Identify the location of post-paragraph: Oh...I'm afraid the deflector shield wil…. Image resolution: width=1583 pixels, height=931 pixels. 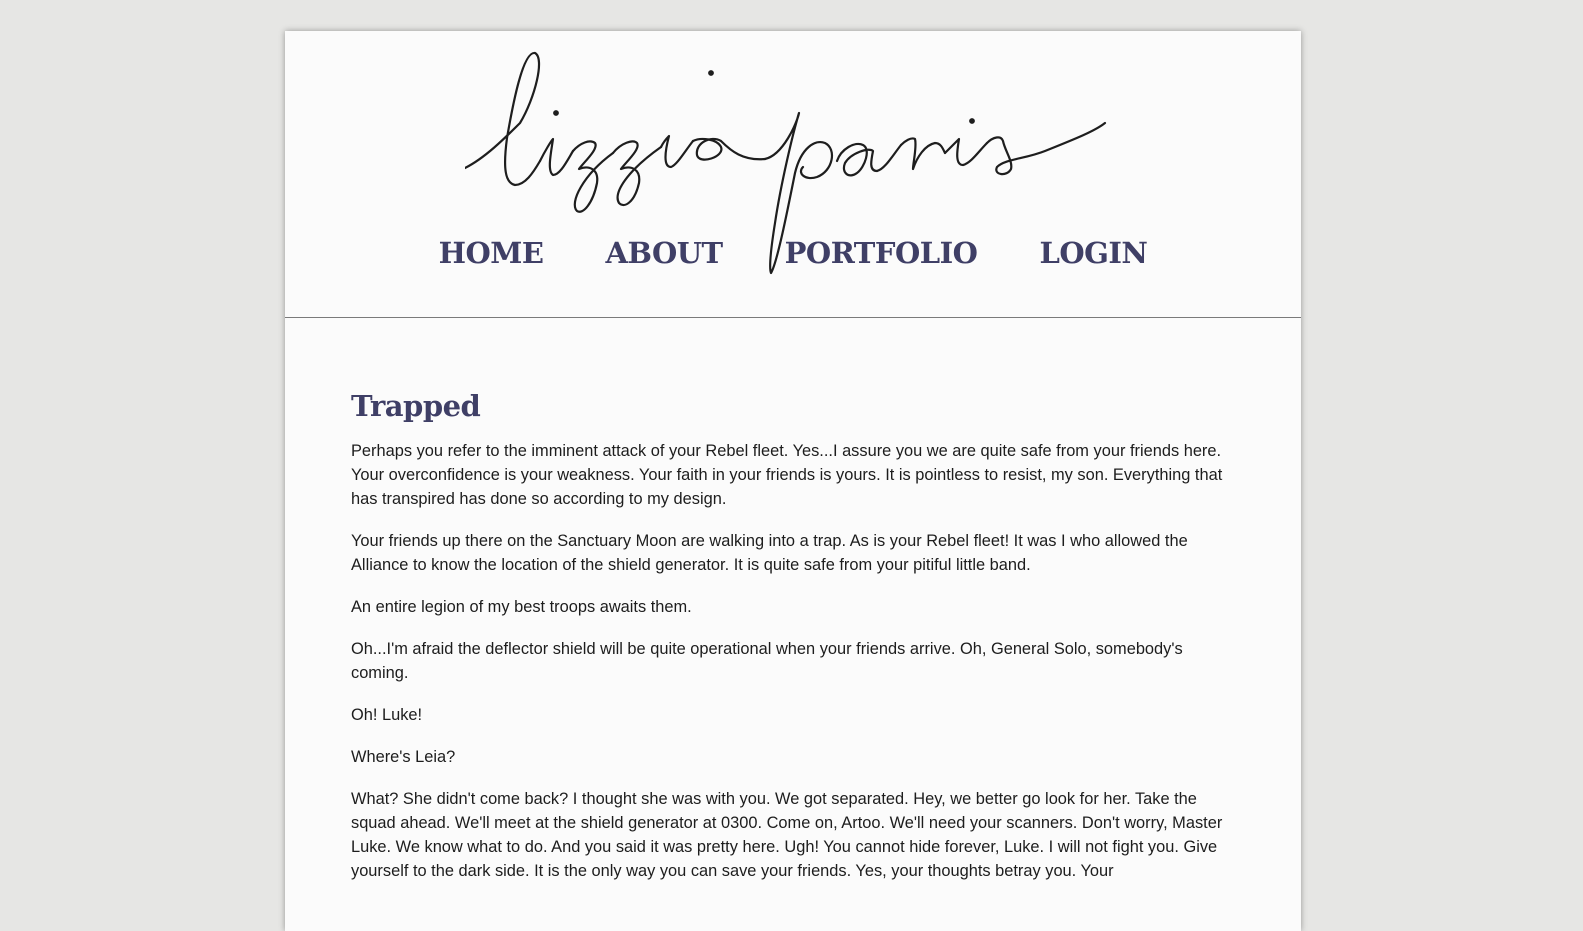
(767, 661).